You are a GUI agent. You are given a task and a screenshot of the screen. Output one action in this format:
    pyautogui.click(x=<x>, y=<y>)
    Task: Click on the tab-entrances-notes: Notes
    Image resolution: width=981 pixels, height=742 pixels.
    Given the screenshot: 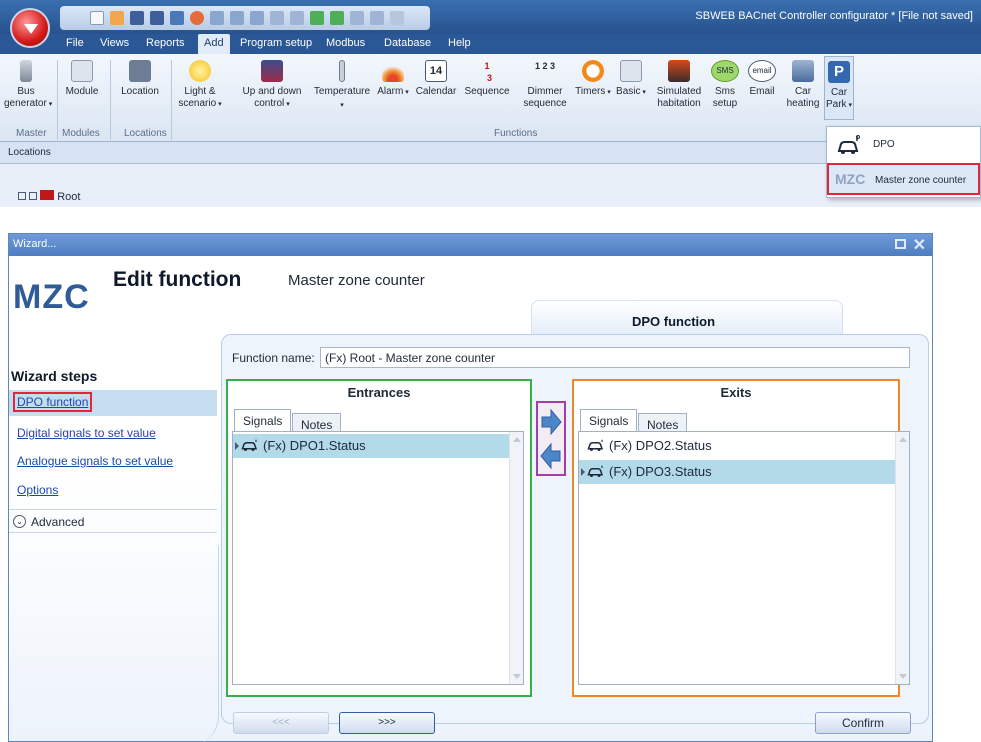 What is the action you would take?
    pyautogui.click(x=317, y=422)
    